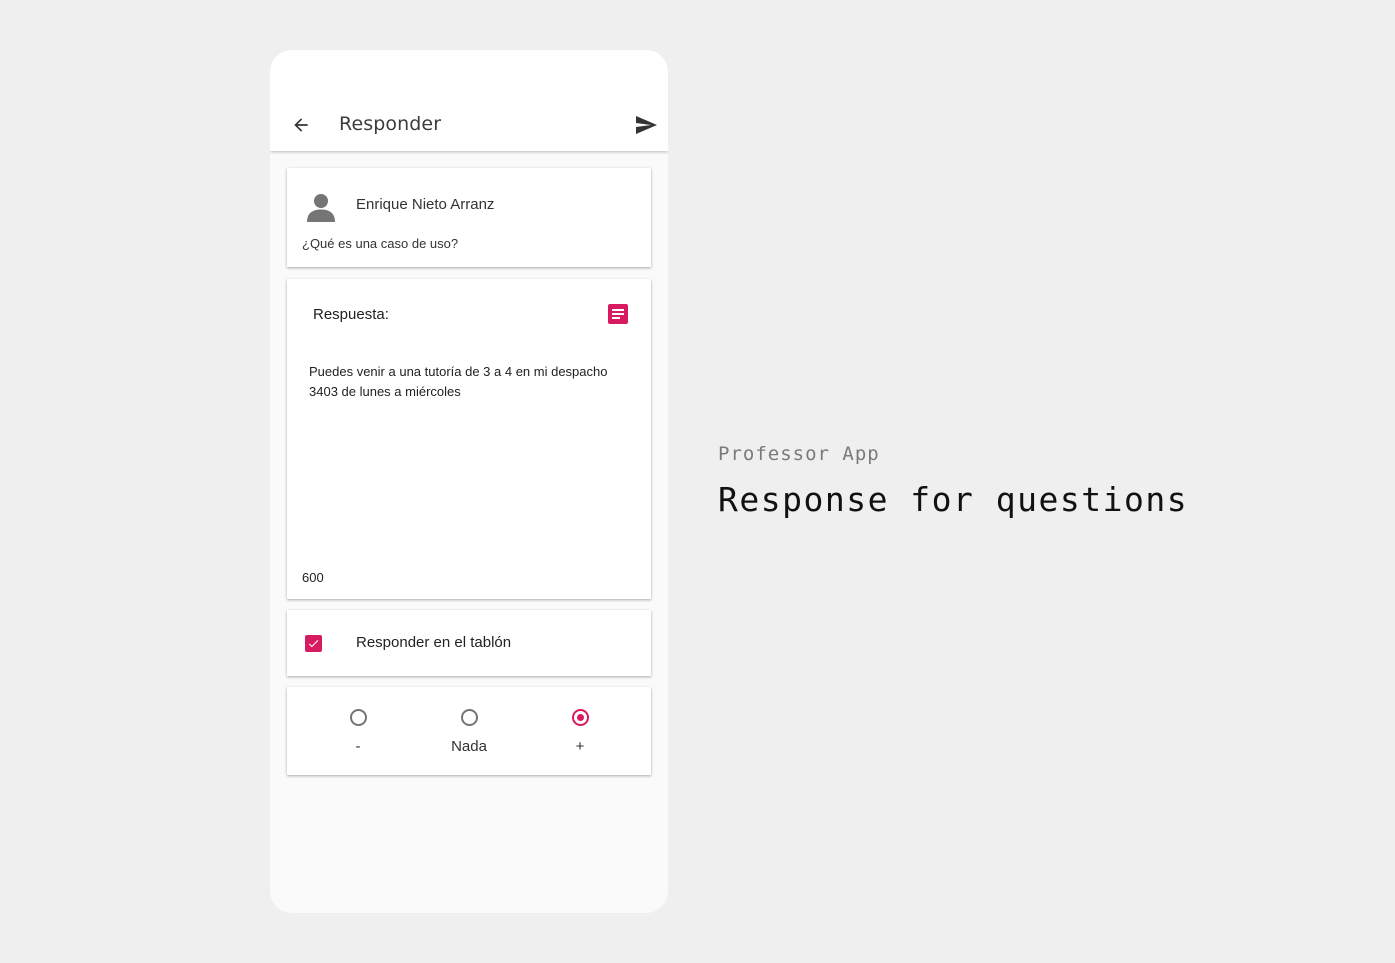 This screenshot has width=1395, height=963. Describe the element at coordinates (351, 314) in the screenshot. I see `answer-label: Respuesta:` at that location.